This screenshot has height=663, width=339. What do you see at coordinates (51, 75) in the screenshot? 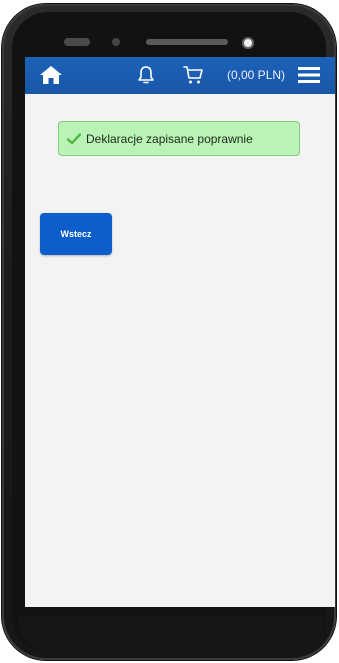
I see `home-icon` at bounding box center [51, 75].